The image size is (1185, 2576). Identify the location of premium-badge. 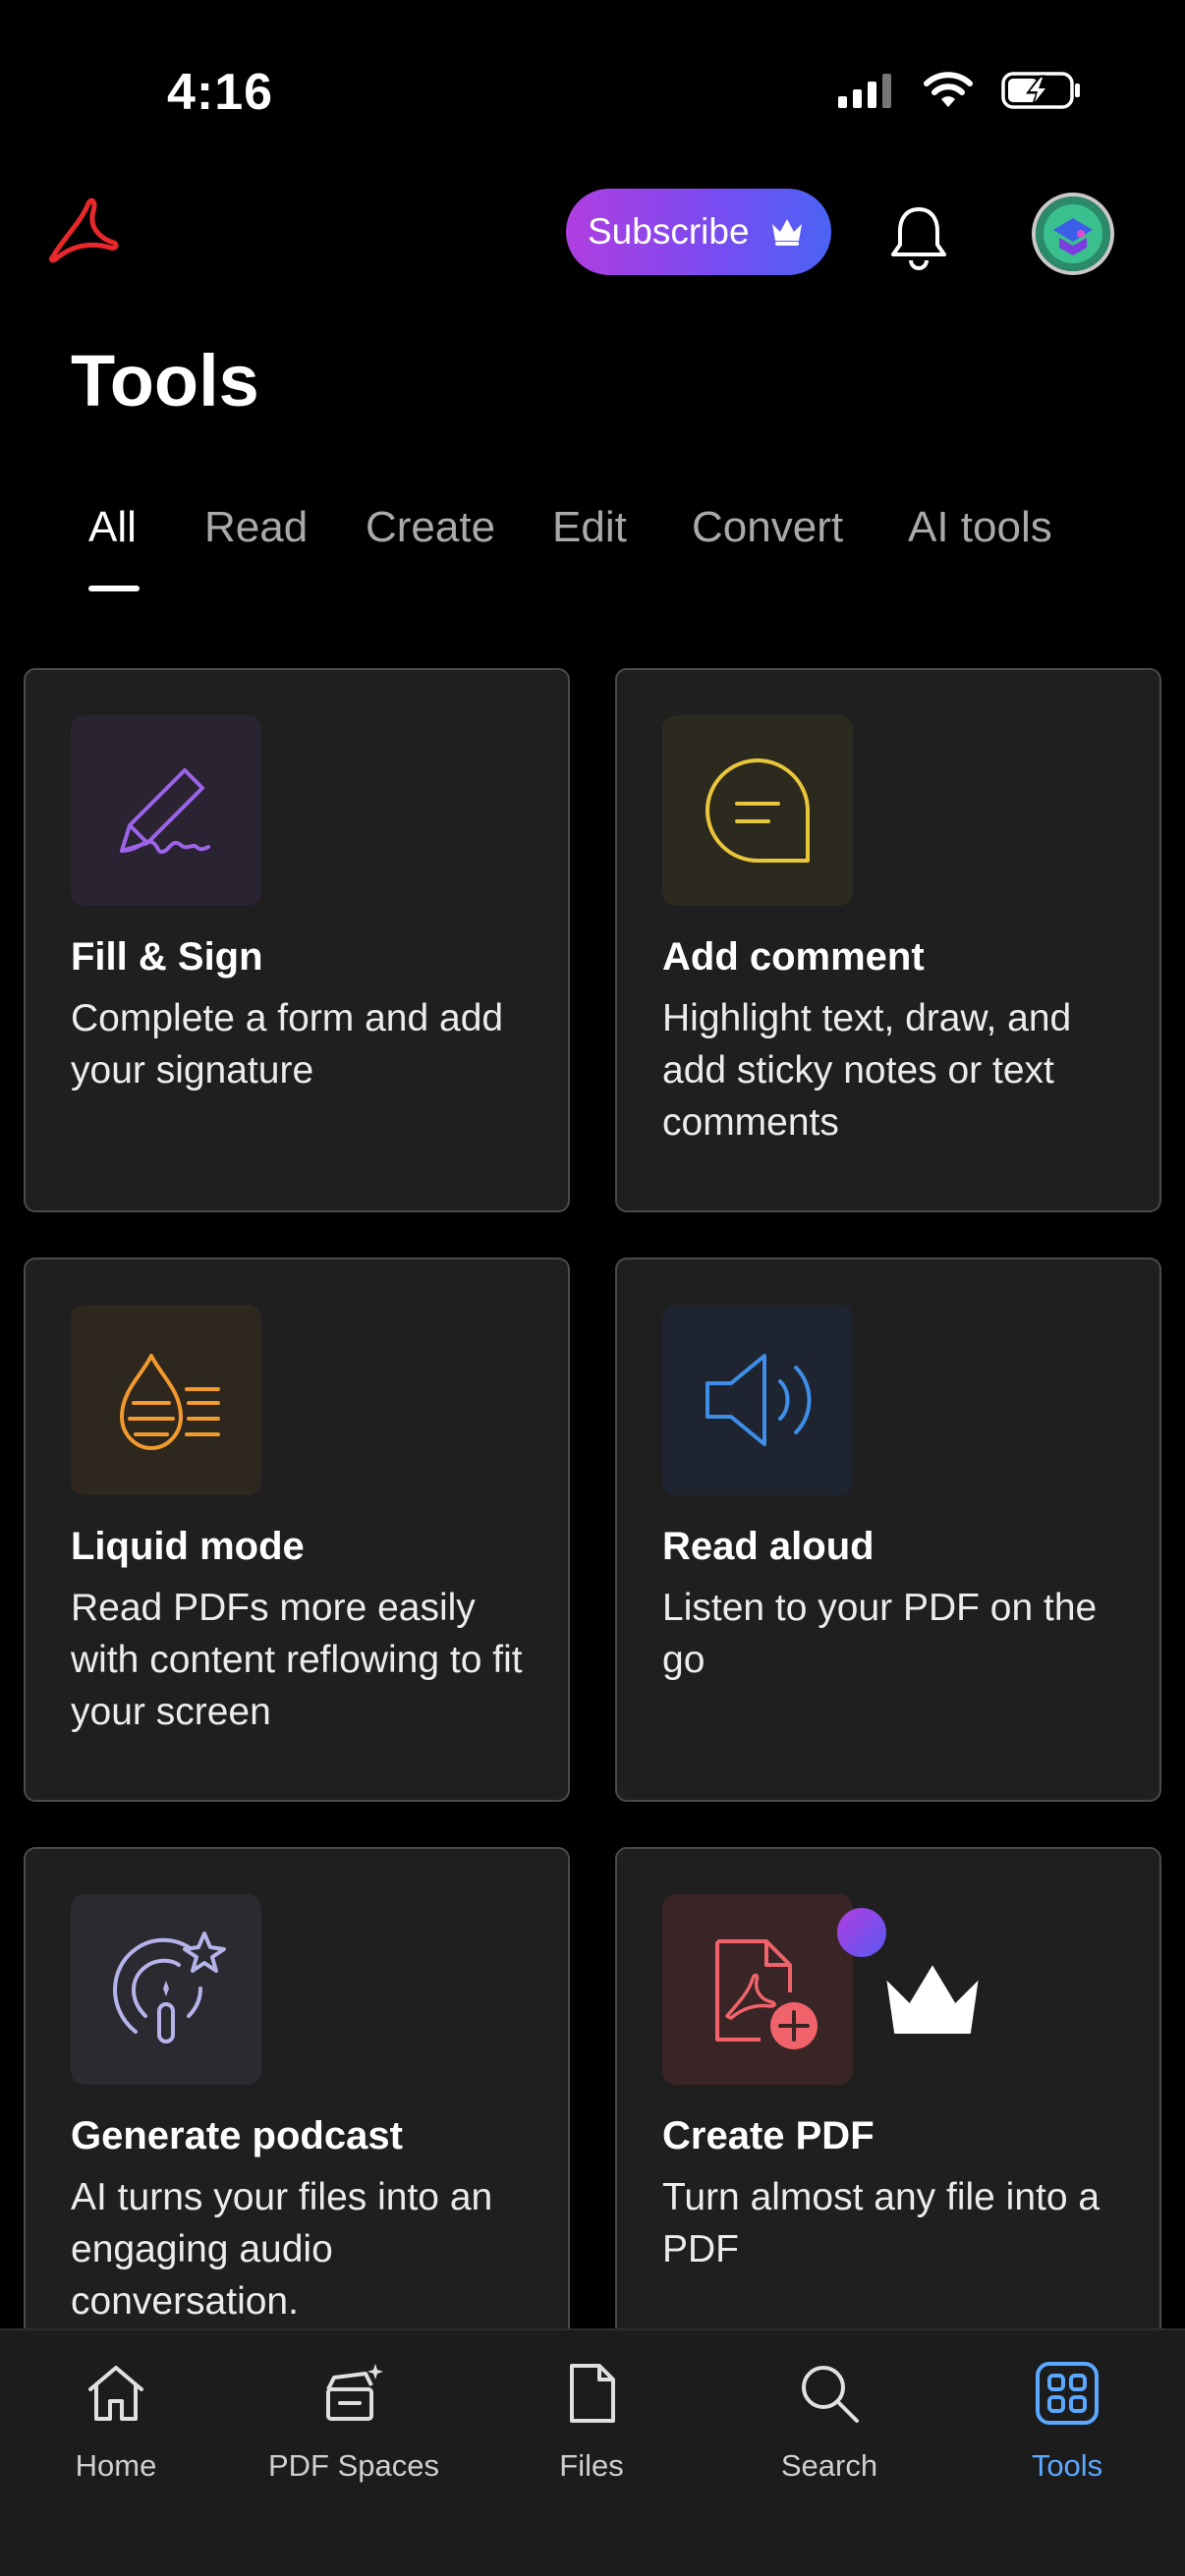
(908, 1971).